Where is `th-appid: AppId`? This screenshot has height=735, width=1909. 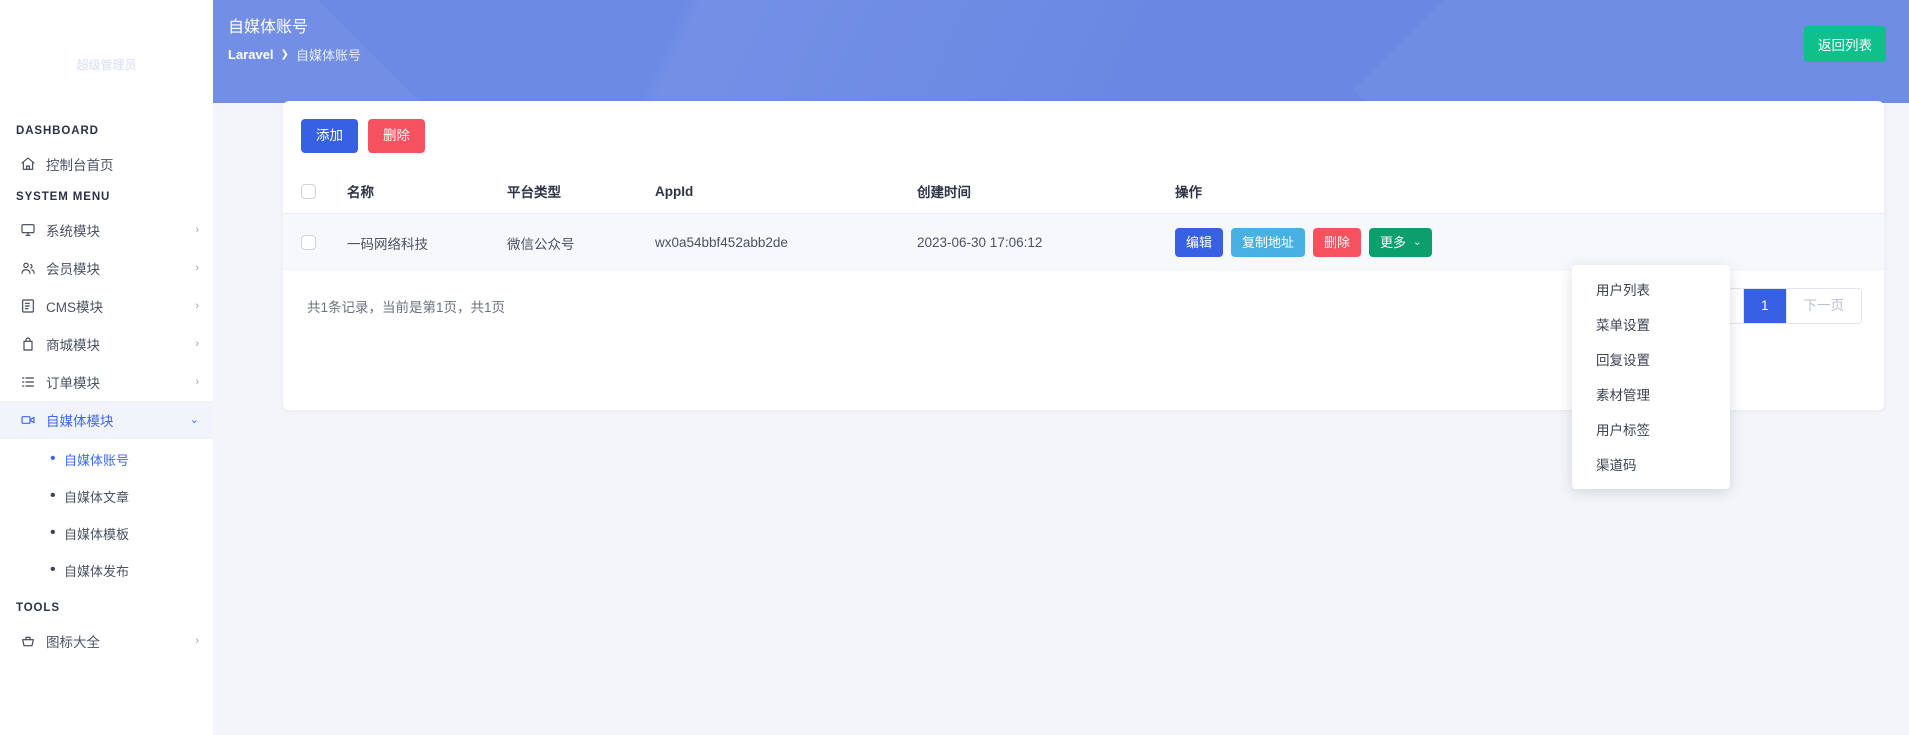
th-appid: AppId is located at coordinates (780, 192).